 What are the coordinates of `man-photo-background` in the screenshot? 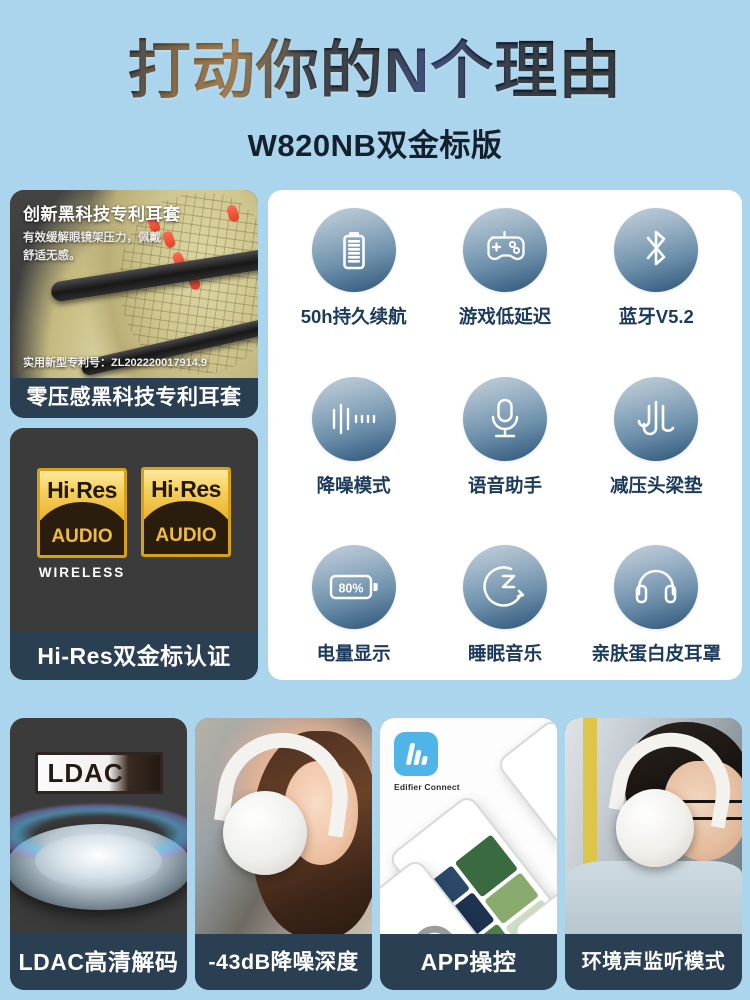 It's located at (653, 826).